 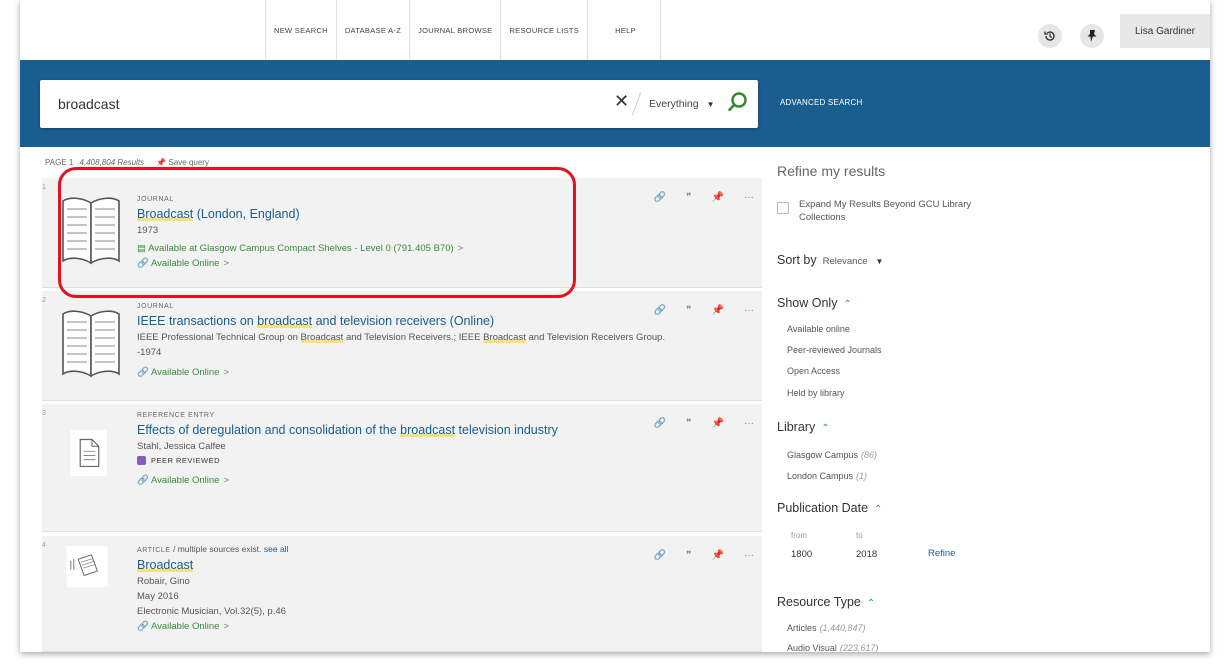 What do you see at coordinates (399, 104) in the screenshot?
I see `search-box: broadcast ✕ Everything ▼` at bounding box center [399, 104].